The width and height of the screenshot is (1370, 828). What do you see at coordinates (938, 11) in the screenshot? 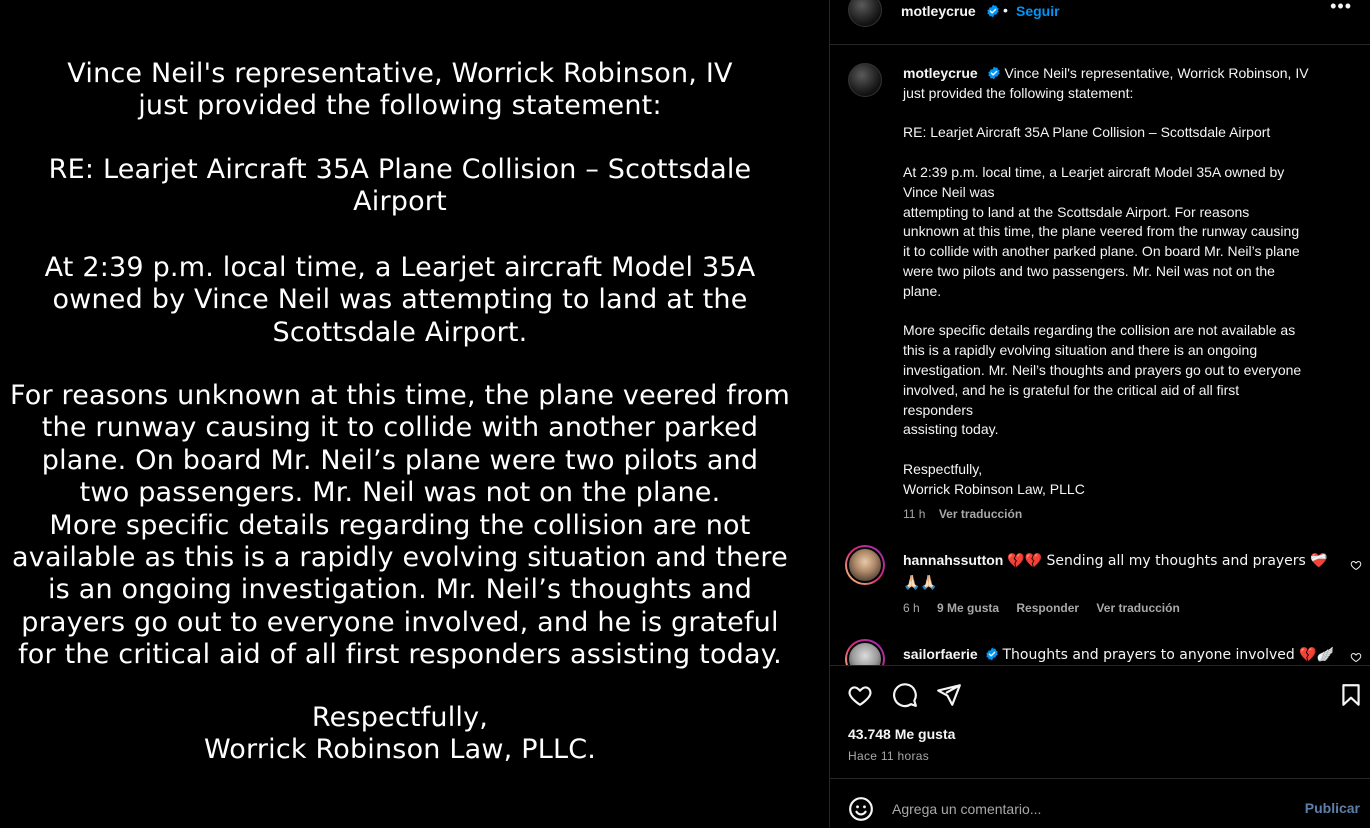
I see `author-username: motleycrue` at bounding box center [938, 11].